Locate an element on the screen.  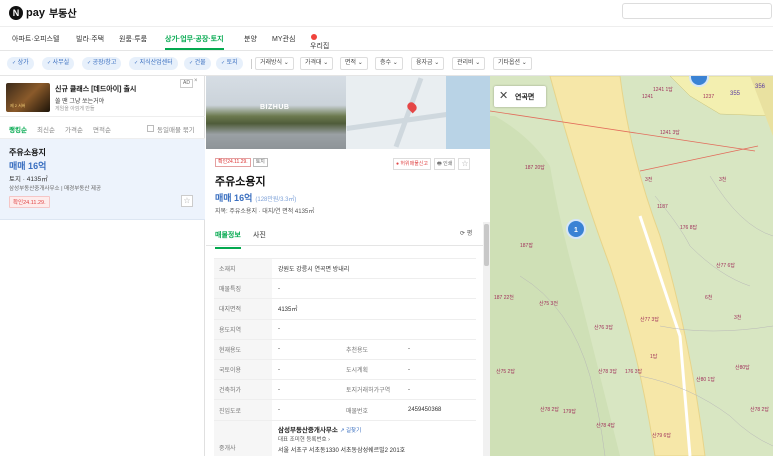
detail-scrollbar is located at coordinates (486, 339).